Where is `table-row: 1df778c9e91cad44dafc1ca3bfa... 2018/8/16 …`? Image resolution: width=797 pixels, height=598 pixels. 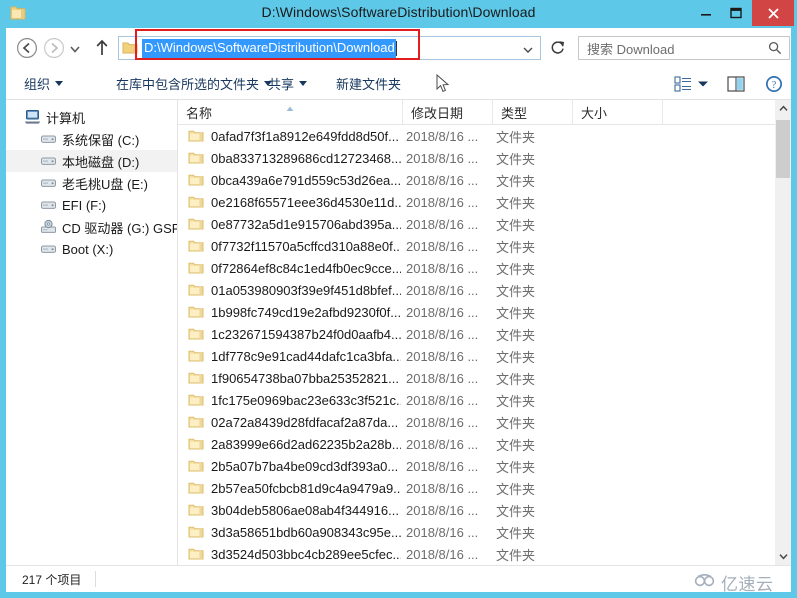
table-row: 1df778c9e91cad44dafc1ca3bfa... 2018/8/16 … is located at coordinates (476, 356).